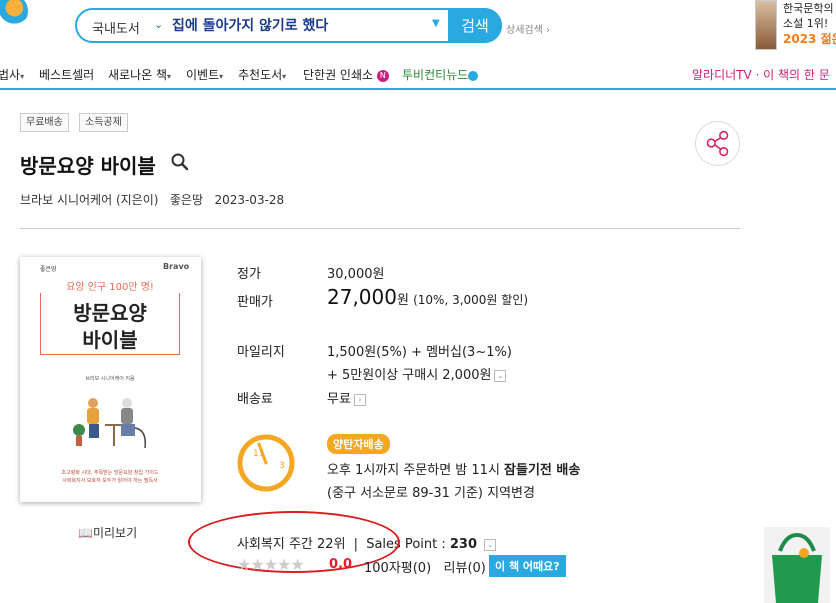 The image size is (836, 603). I want to click on preview-button: 📖미리보기, so click(107, 532).